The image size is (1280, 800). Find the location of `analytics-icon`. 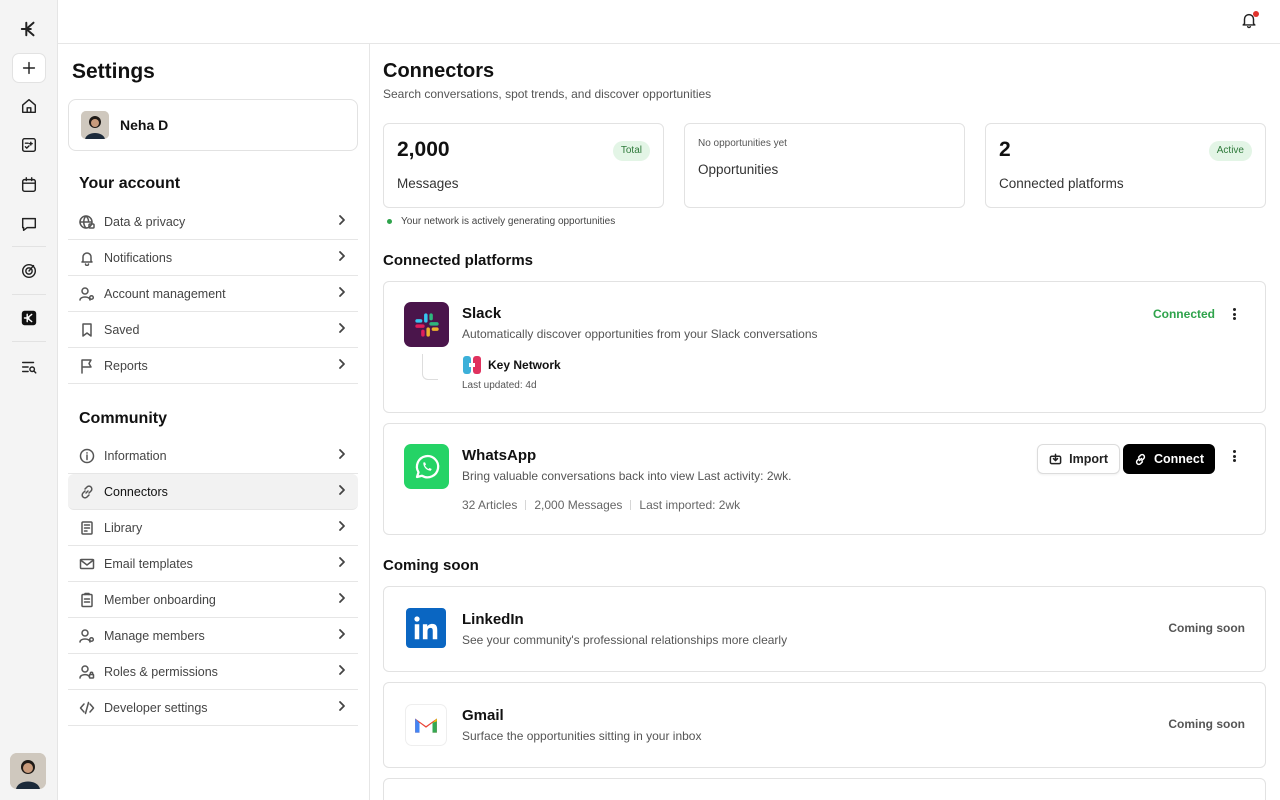

analytics-icon is located at coordinates (29, 271).